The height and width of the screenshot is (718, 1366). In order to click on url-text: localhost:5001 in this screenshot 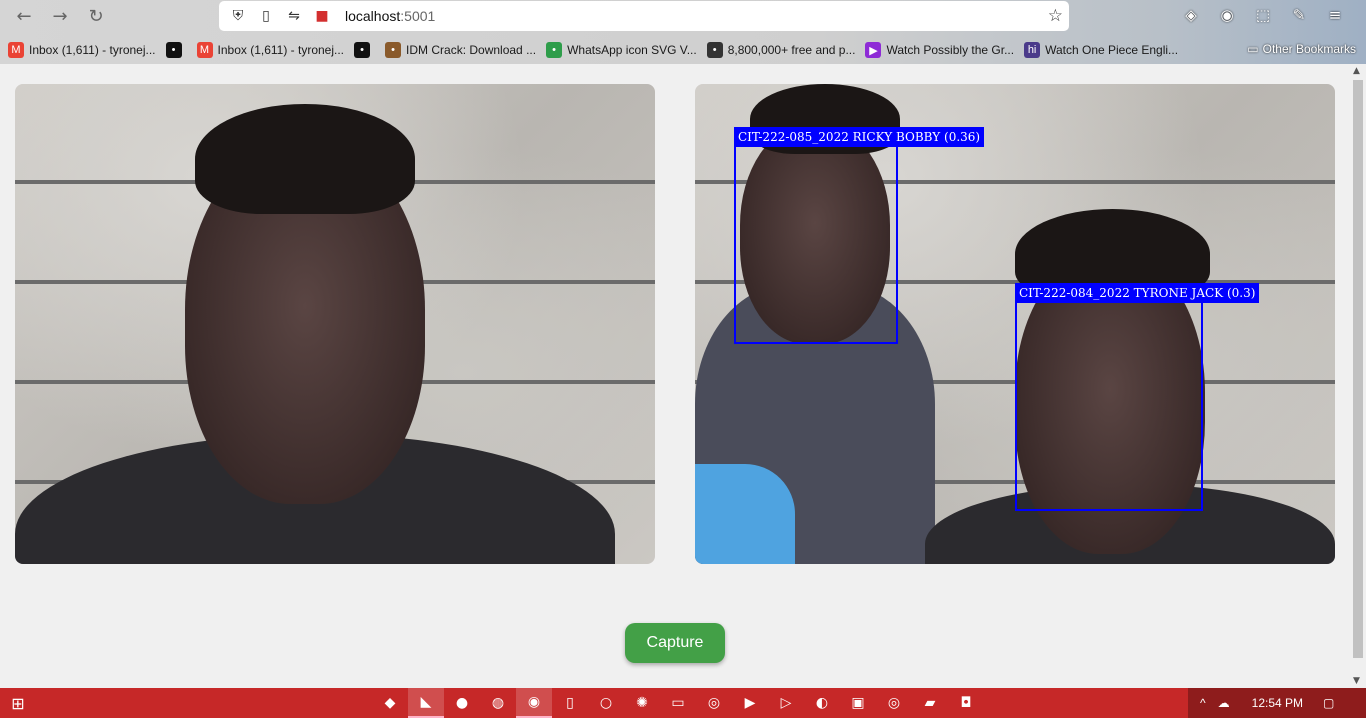, I will do `click(390, 16)`.